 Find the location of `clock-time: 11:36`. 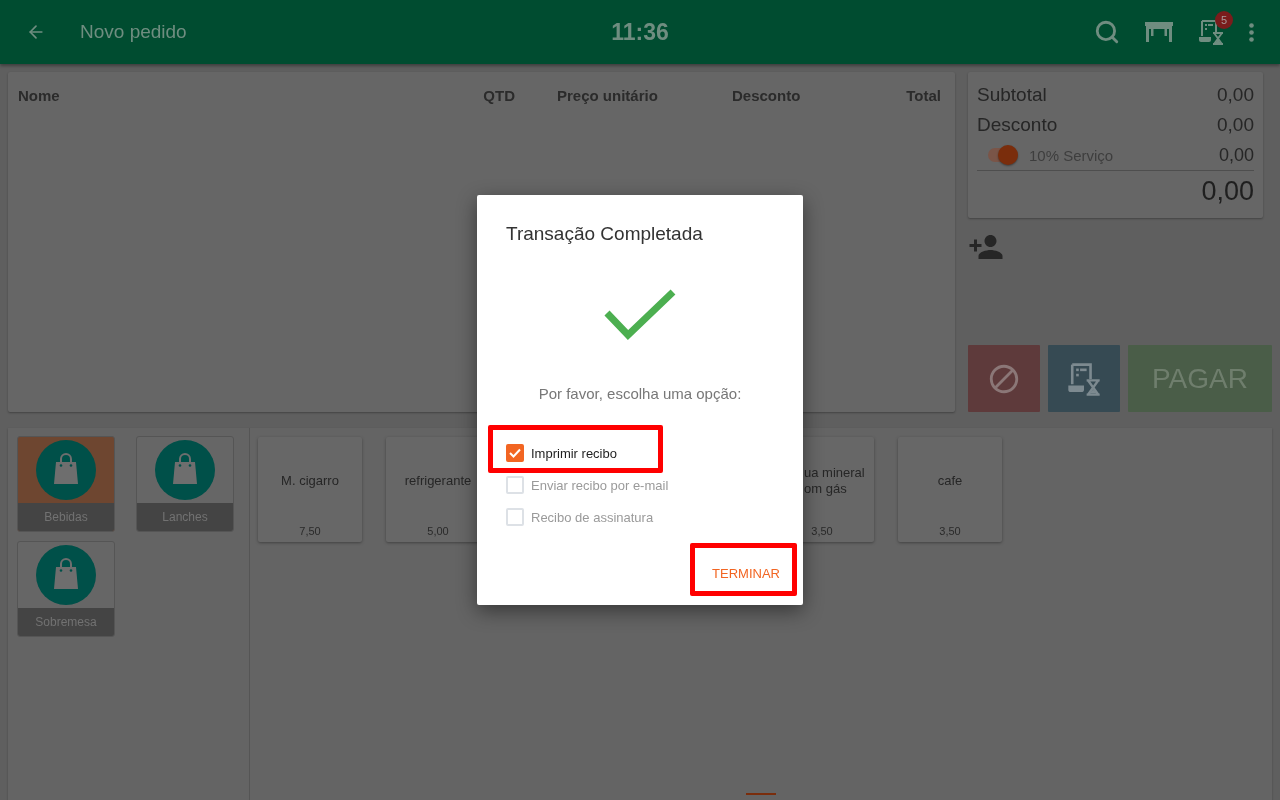

clock-time: 11:36 is located at coordinates (640, 32).